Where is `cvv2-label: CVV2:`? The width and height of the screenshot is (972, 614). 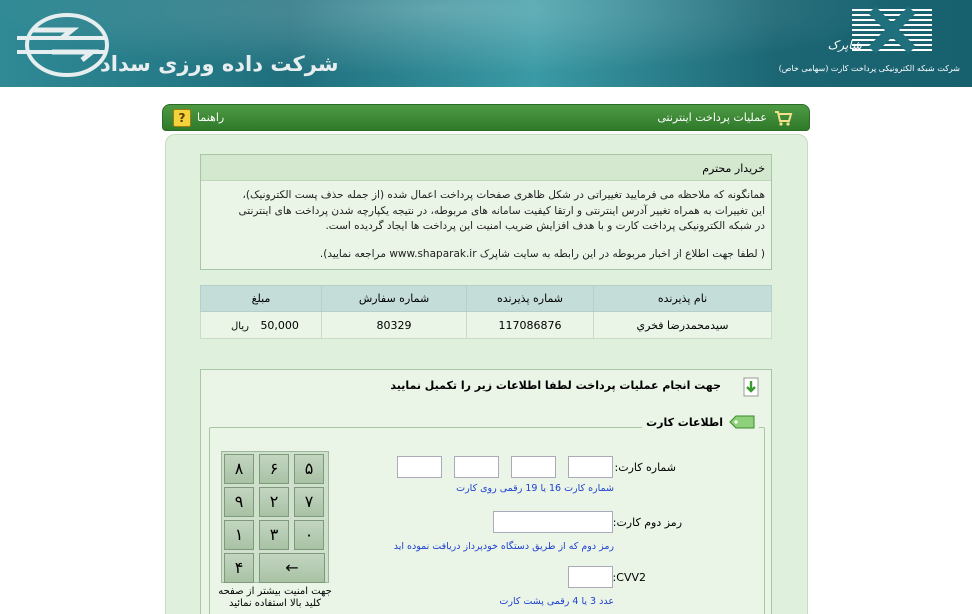
cvv2-label: CVV2: is located at coordinates (629, 577).